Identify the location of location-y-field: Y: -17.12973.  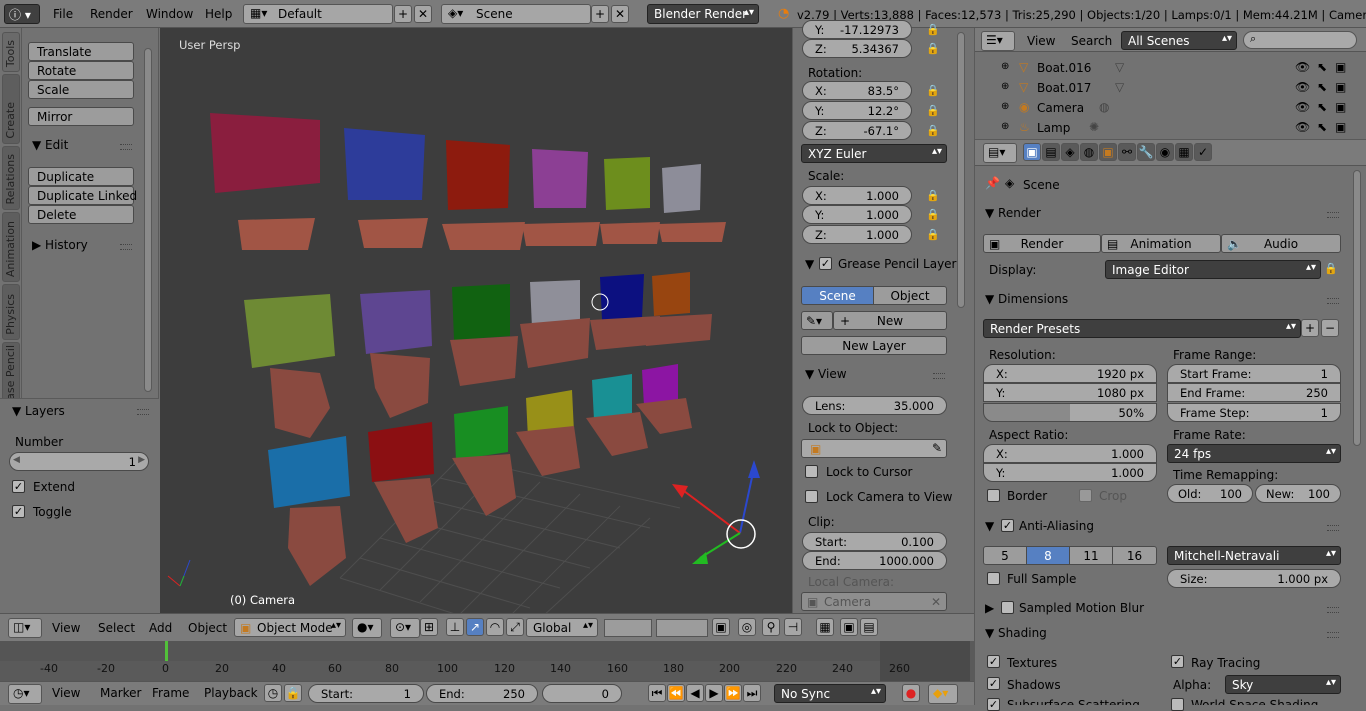
(857, 29).